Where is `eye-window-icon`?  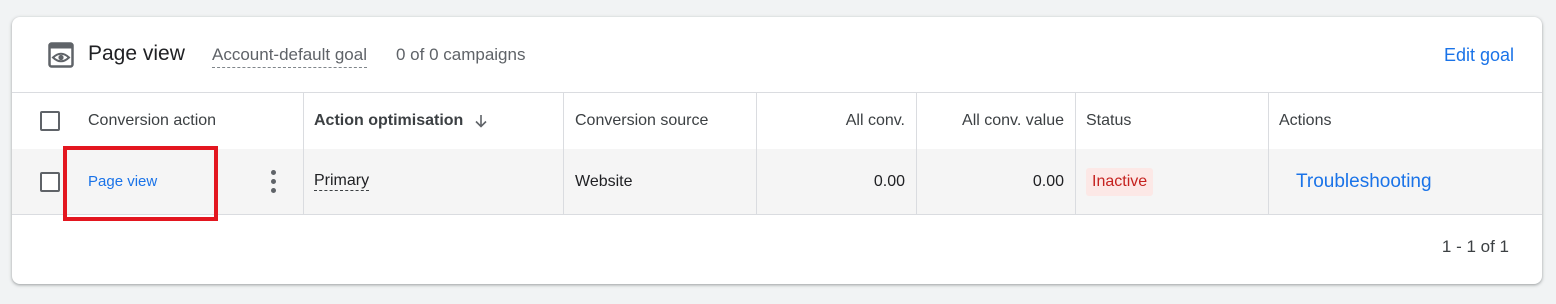 eye-window-icon is located at coordinates (61, 55).